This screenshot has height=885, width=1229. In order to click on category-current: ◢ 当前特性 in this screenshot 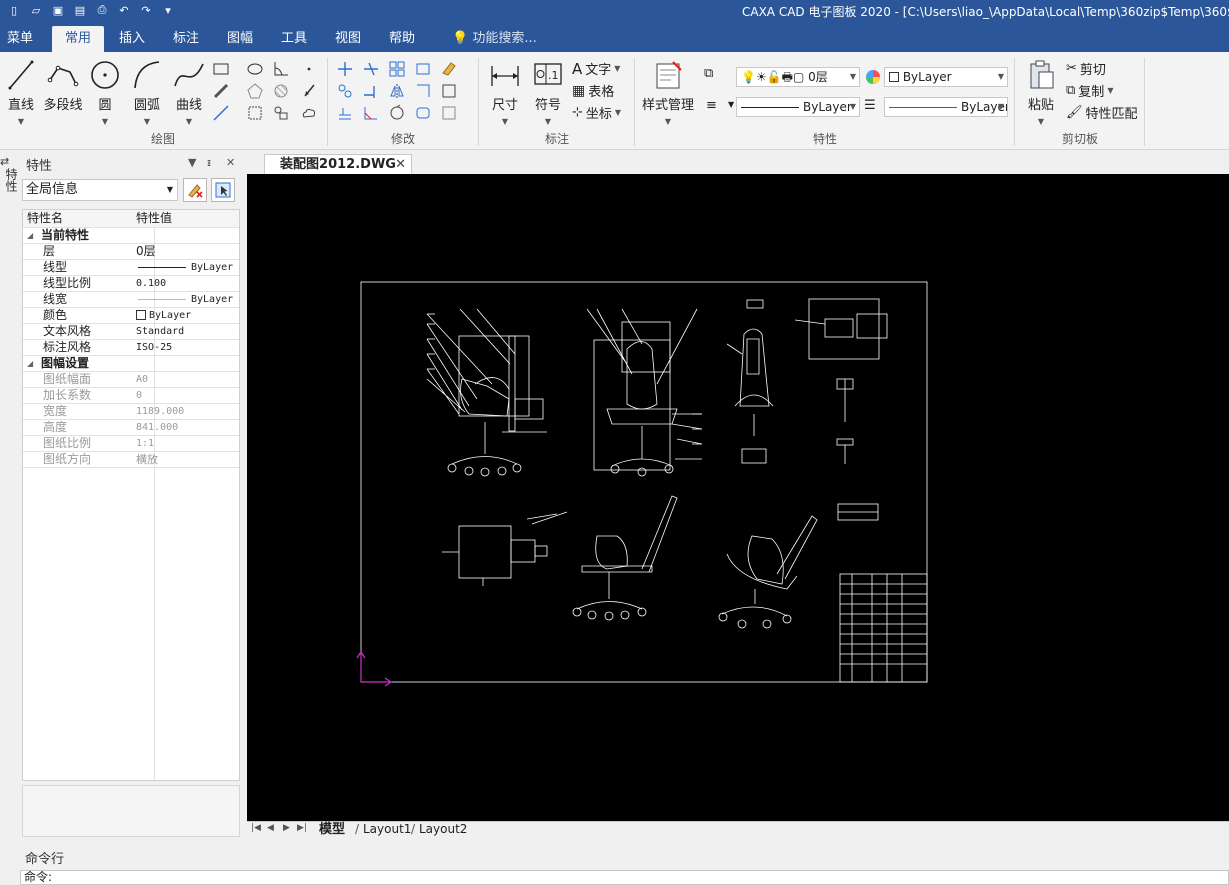, I will do `click(131, 236)`.